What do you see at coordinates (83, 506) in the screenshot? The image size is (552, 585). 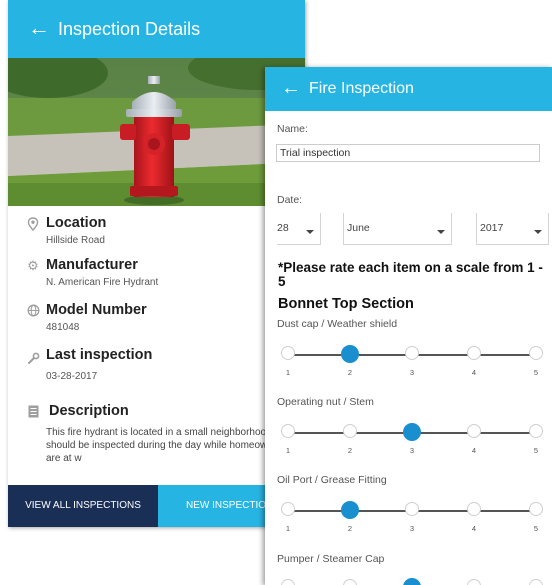 I see `view-all-inspections-button: VIEW ALL INSPECTIONS` at bounding box center [83, 506].